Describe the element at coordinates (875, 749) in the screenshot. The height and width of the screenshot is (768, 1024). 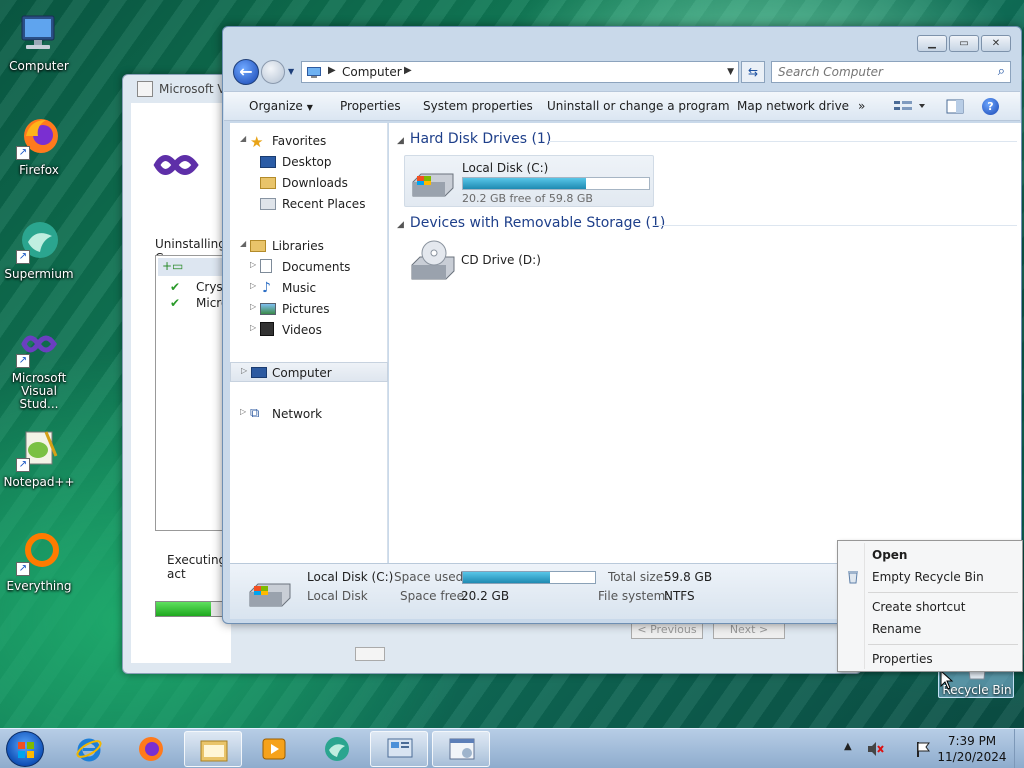
I see `volume-muted-icon` at that location.